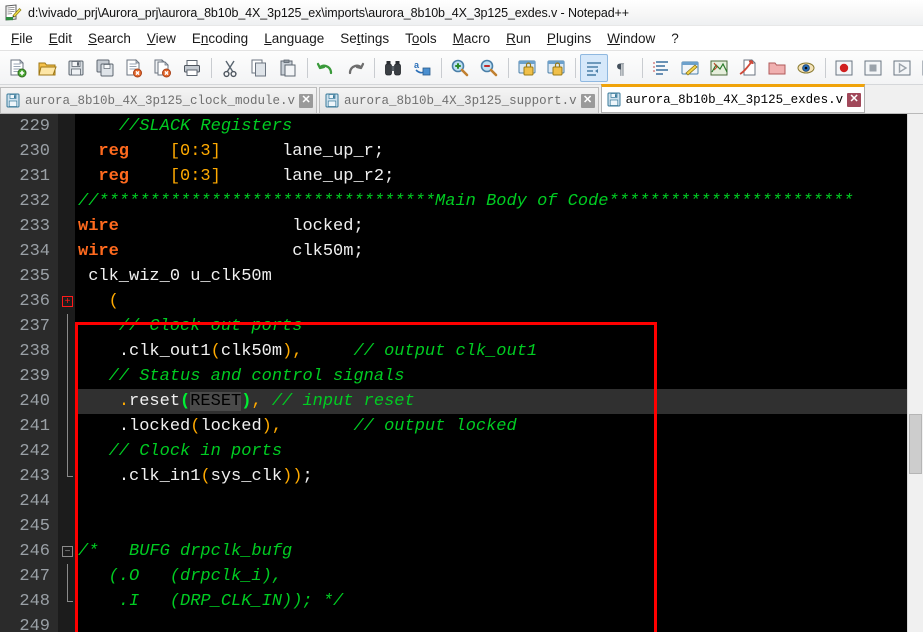 Image resolution: width=923 pixels, height=639 pixels. What do you see at coordinates (259, 68) in the screenshot?
I see `toolbar-copy-icon` at bounding box center [259, 68].